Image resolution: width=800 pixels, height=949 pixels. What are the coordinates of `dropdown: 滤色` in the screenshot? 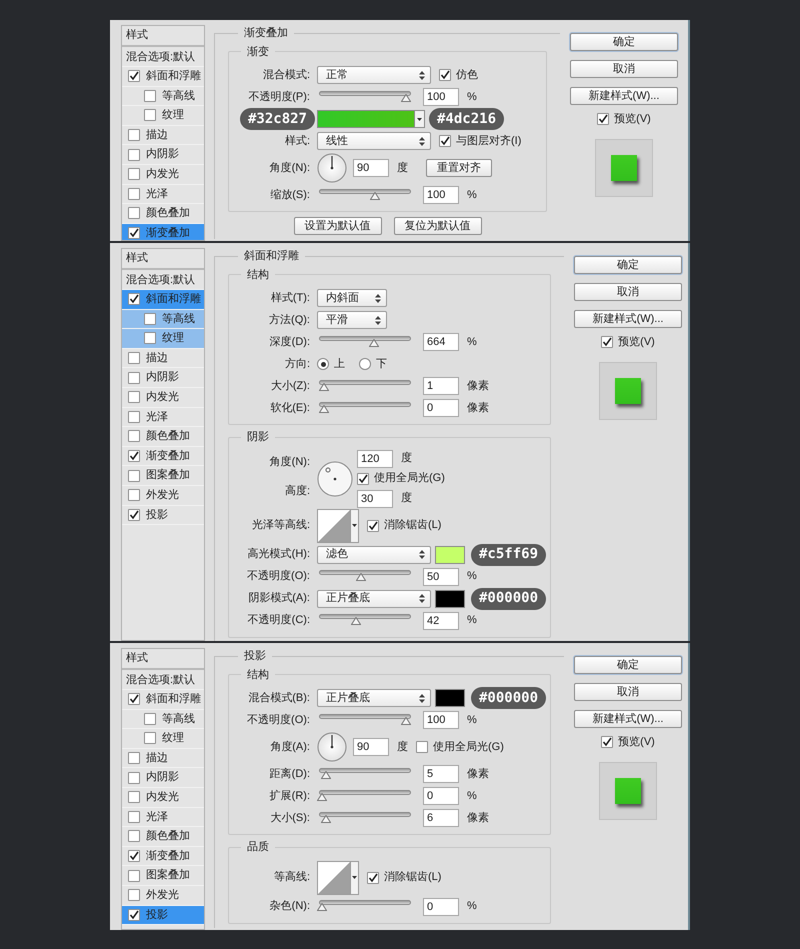 It's located at (374, 555).